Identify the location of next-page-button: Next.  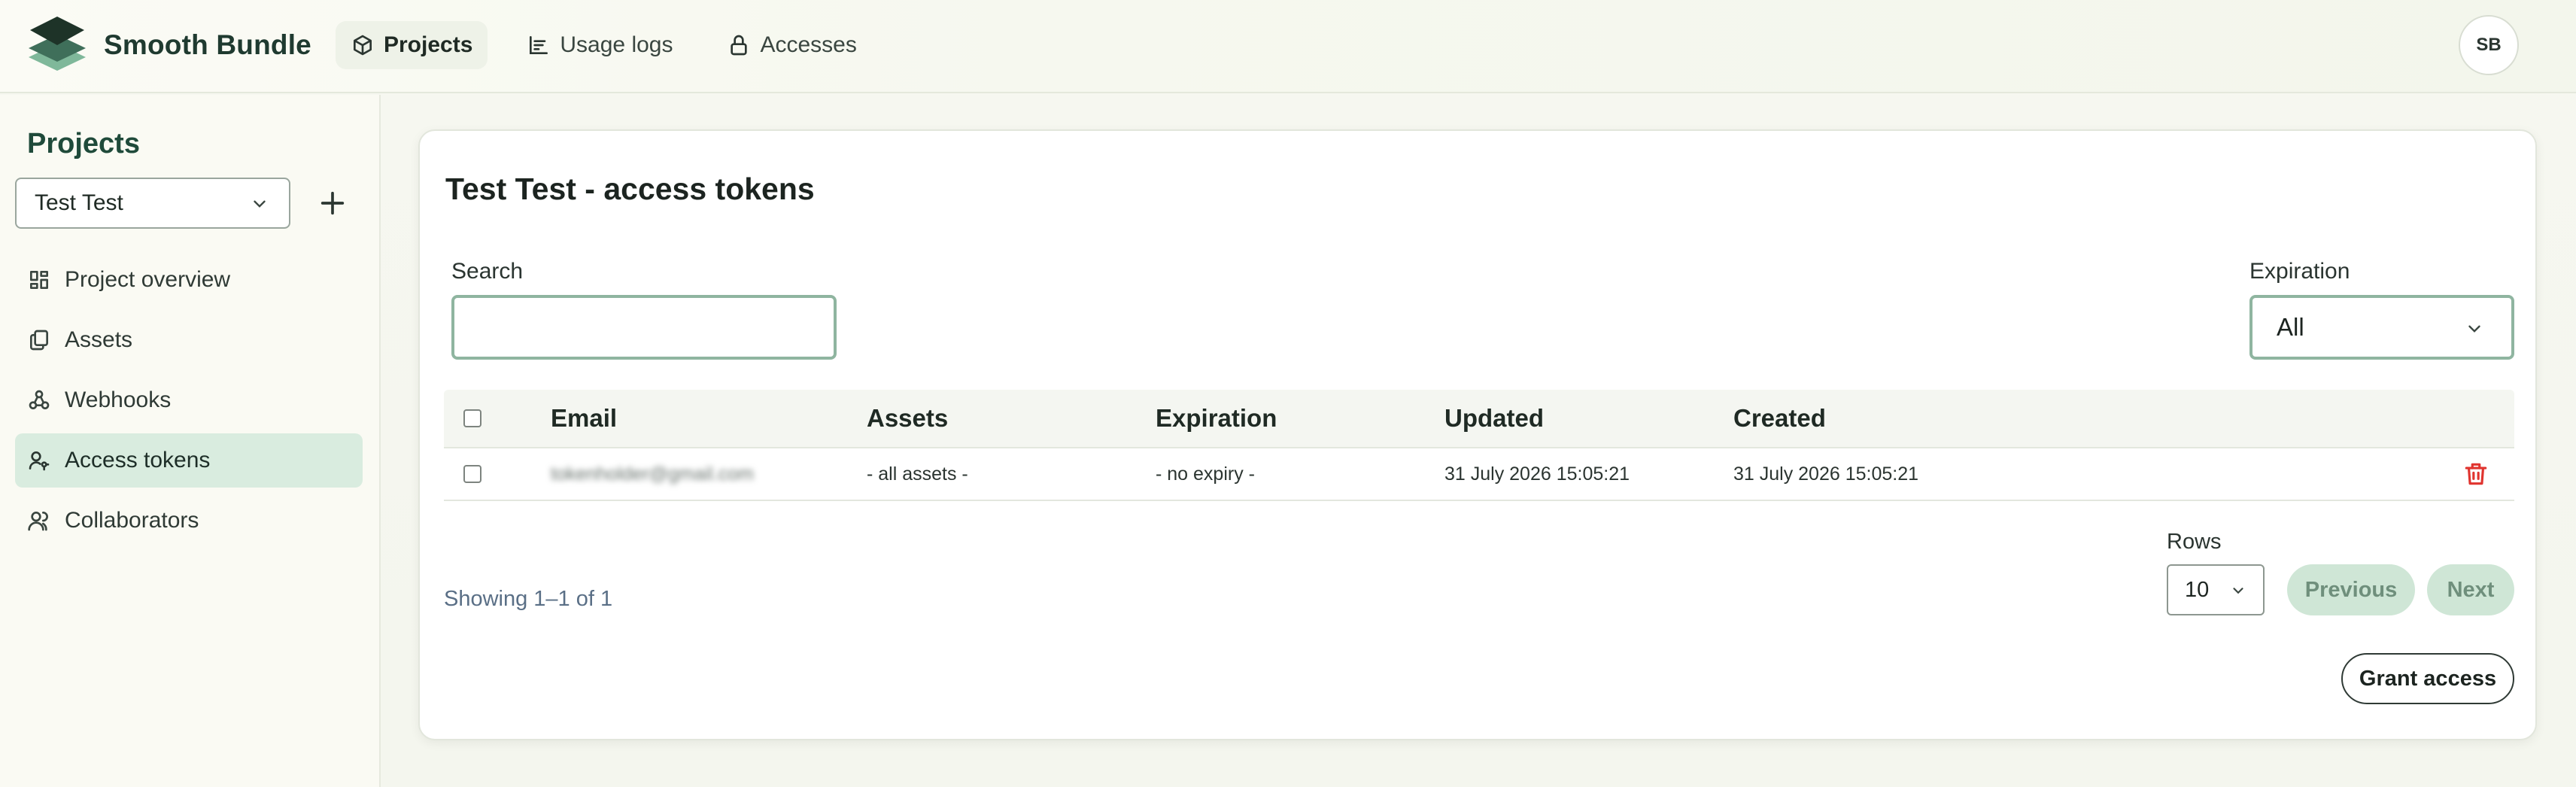
(2471, 589).